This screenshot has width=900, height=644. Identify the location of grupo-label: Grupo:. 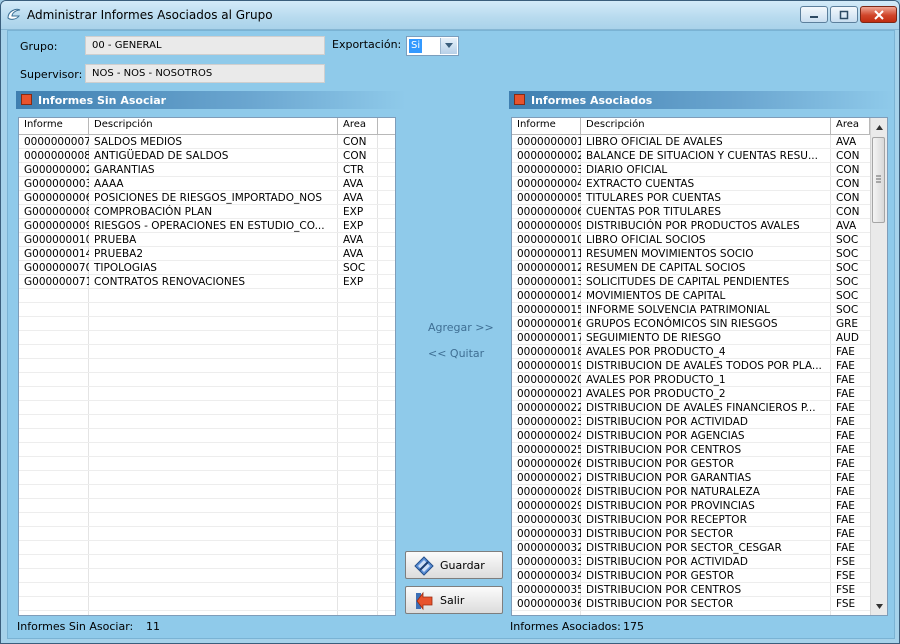
(39, 46).